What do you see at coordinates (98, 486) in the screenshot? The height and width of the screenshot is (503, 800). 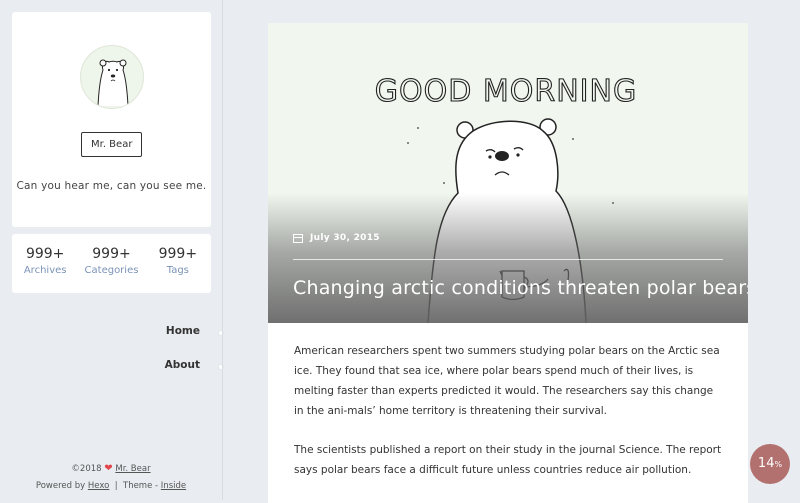 I see `hexo-link: Hexo` at bounding box center [98, 486].